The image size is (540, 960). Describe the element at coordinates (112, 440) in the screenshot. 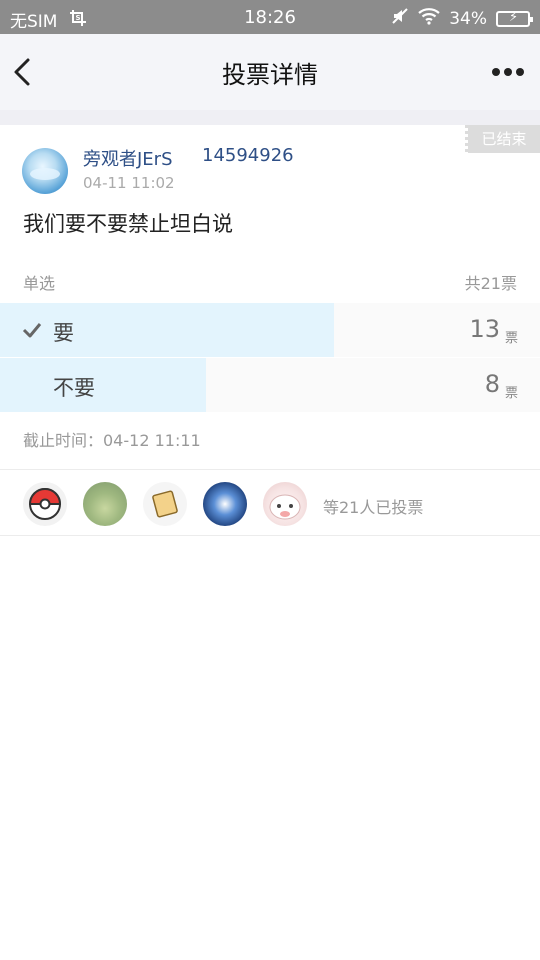

I see `vote-deadline: 截止时间：04-12 11:11` at that location.